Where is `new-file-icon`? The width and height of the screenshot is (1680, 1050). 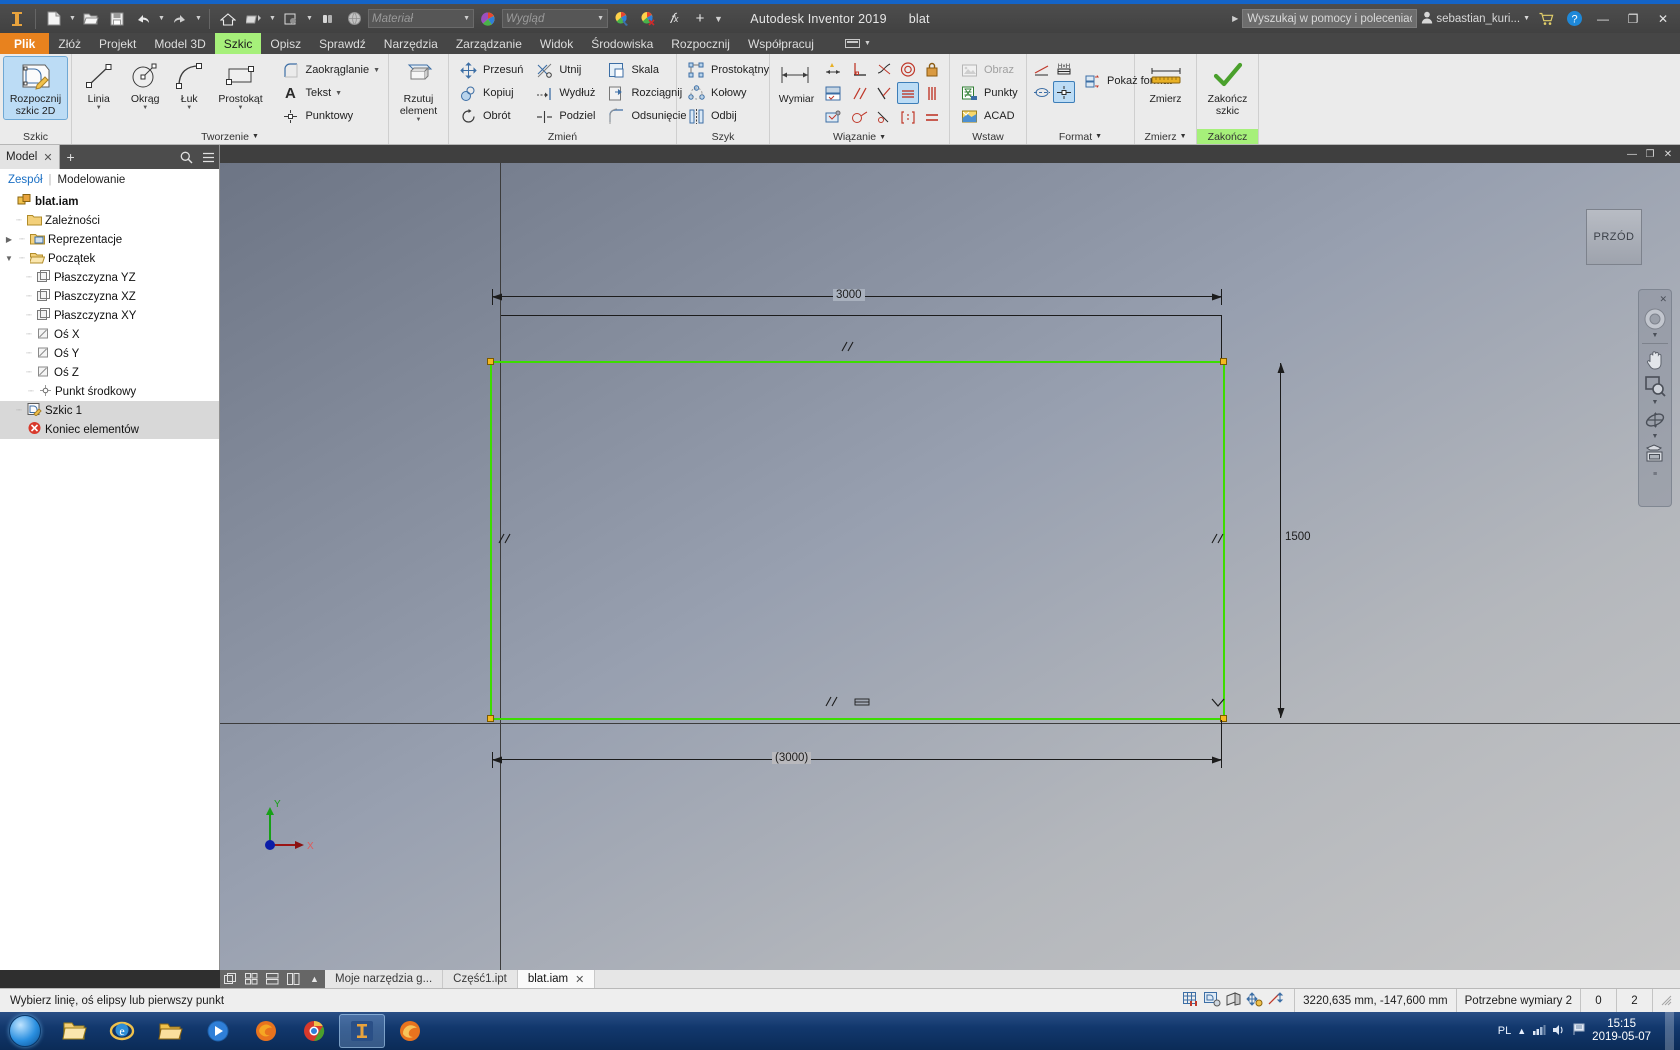 new-file-icon is located at coordinates (54, 19).